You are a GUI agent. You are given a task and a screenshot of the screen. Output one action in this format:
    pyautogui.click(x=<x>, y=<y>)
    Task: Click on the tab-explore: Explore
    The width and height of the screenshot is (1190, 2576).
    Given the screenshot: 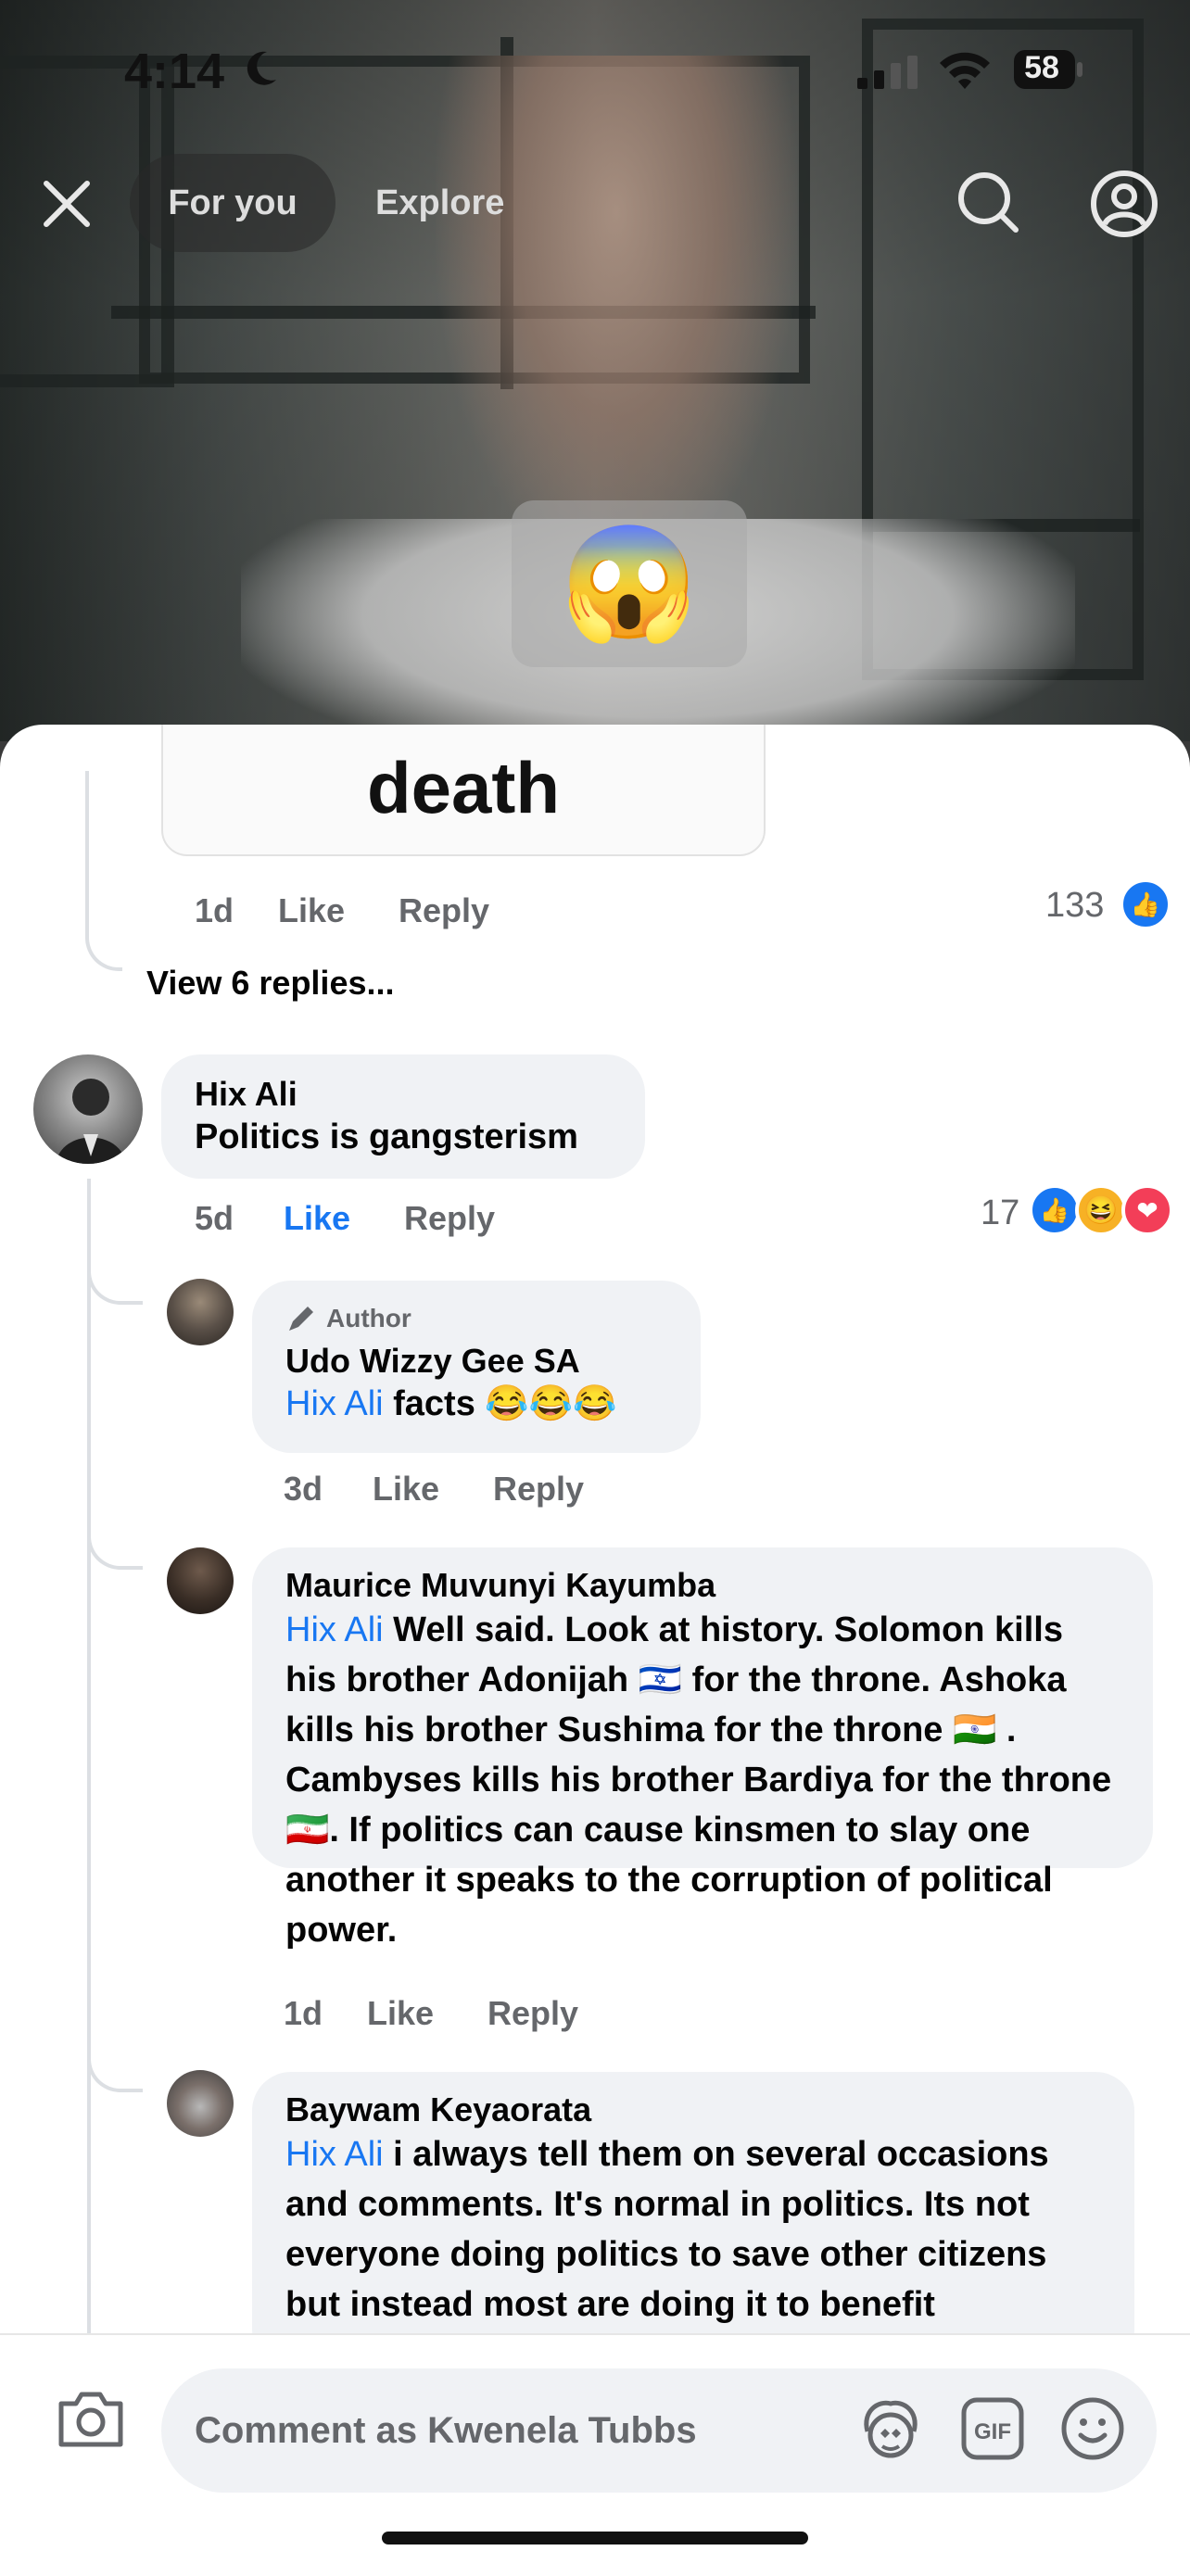 What is the action you would take?
    pyautogui.click(x=439, y=203)
    